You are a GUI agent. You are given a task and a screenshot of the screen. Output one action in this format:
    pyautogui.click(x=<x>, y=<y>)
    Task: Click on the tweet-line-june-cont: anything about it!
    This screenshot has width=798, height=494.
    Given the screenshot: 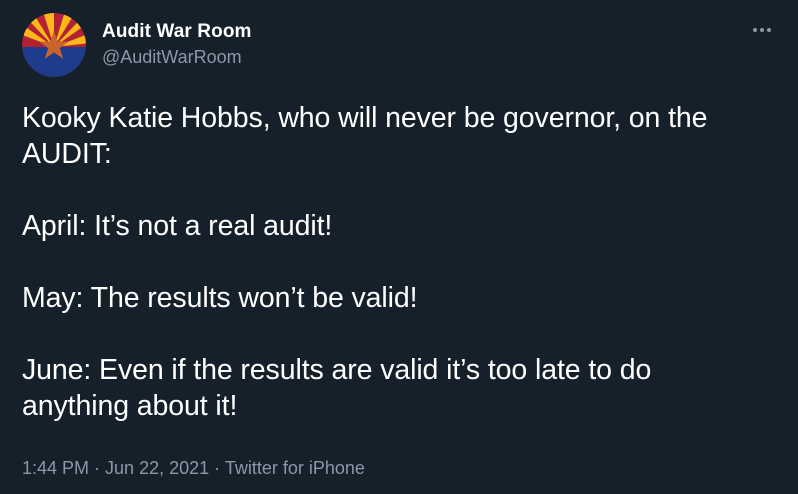 What is the action you would take?
    pyautogui.click(x=130, y=406)
    